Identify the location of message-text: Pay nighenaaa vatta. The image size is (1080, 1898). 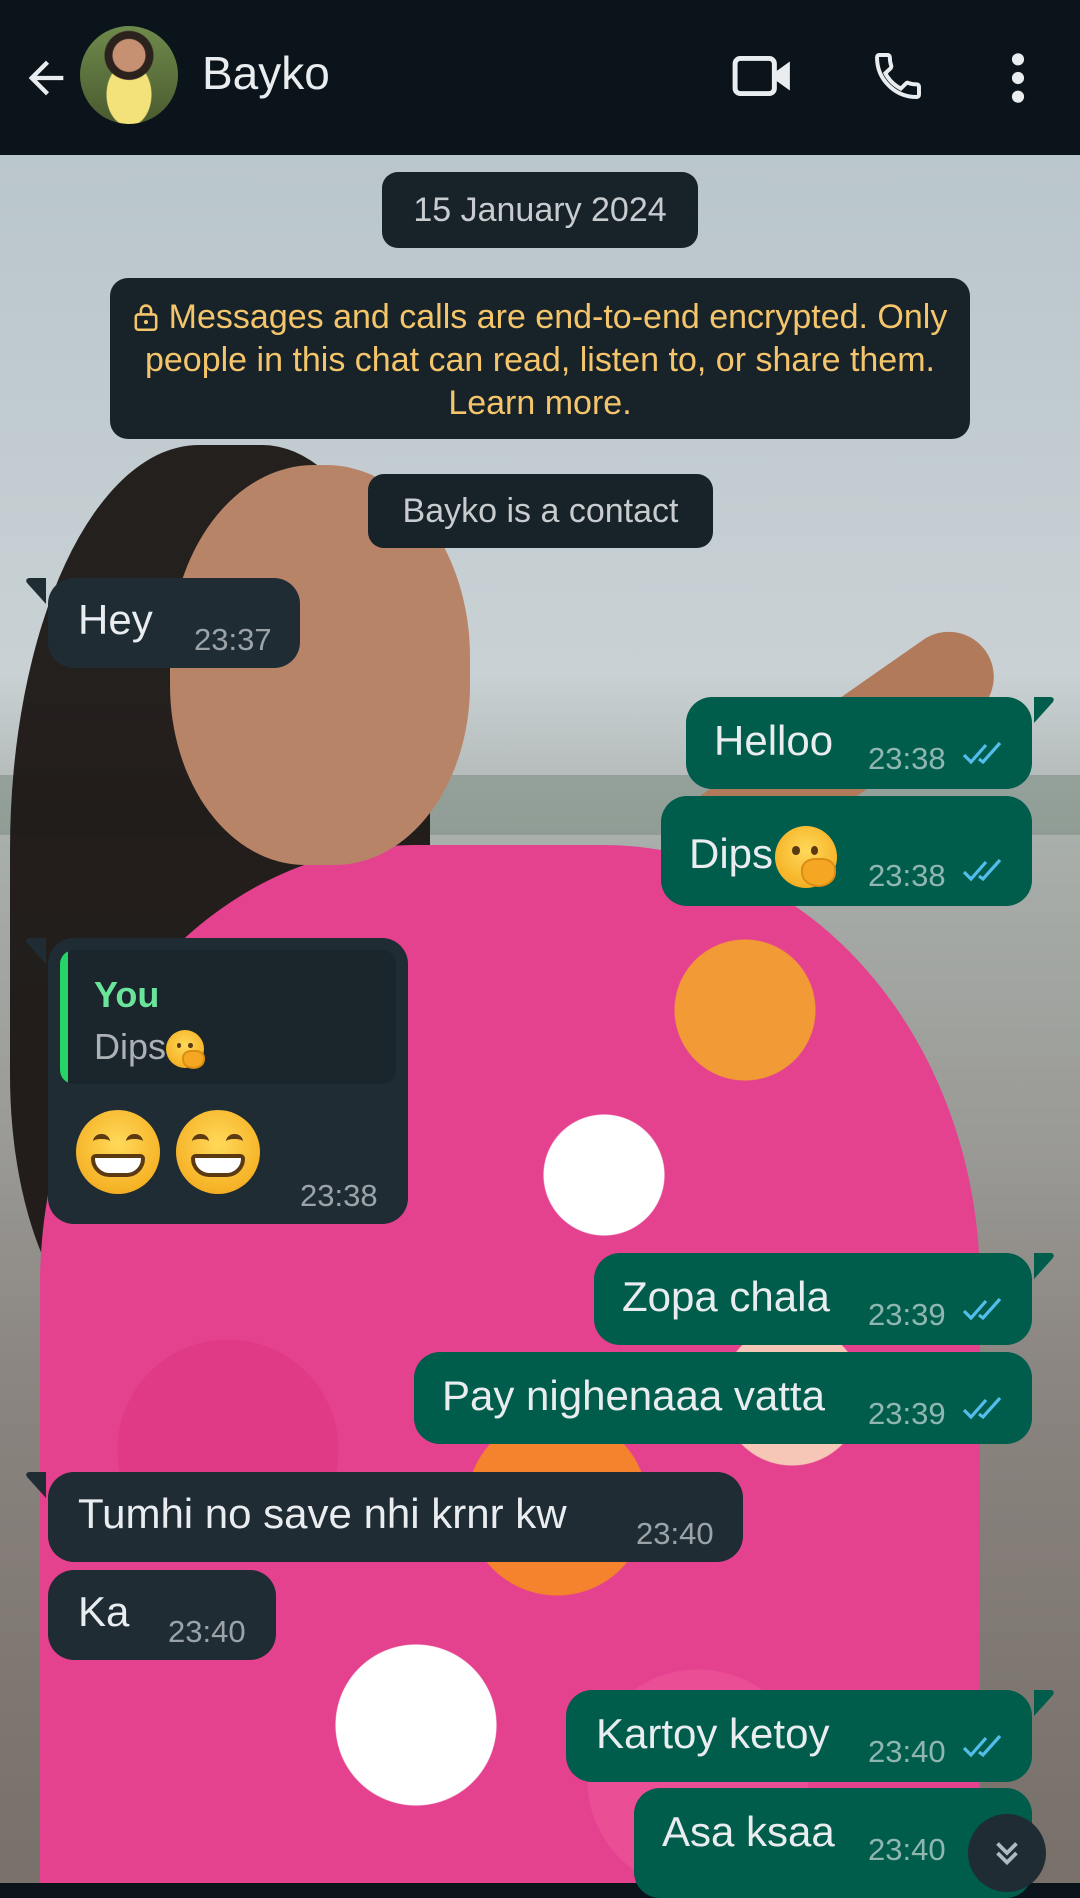
(633, 1395).